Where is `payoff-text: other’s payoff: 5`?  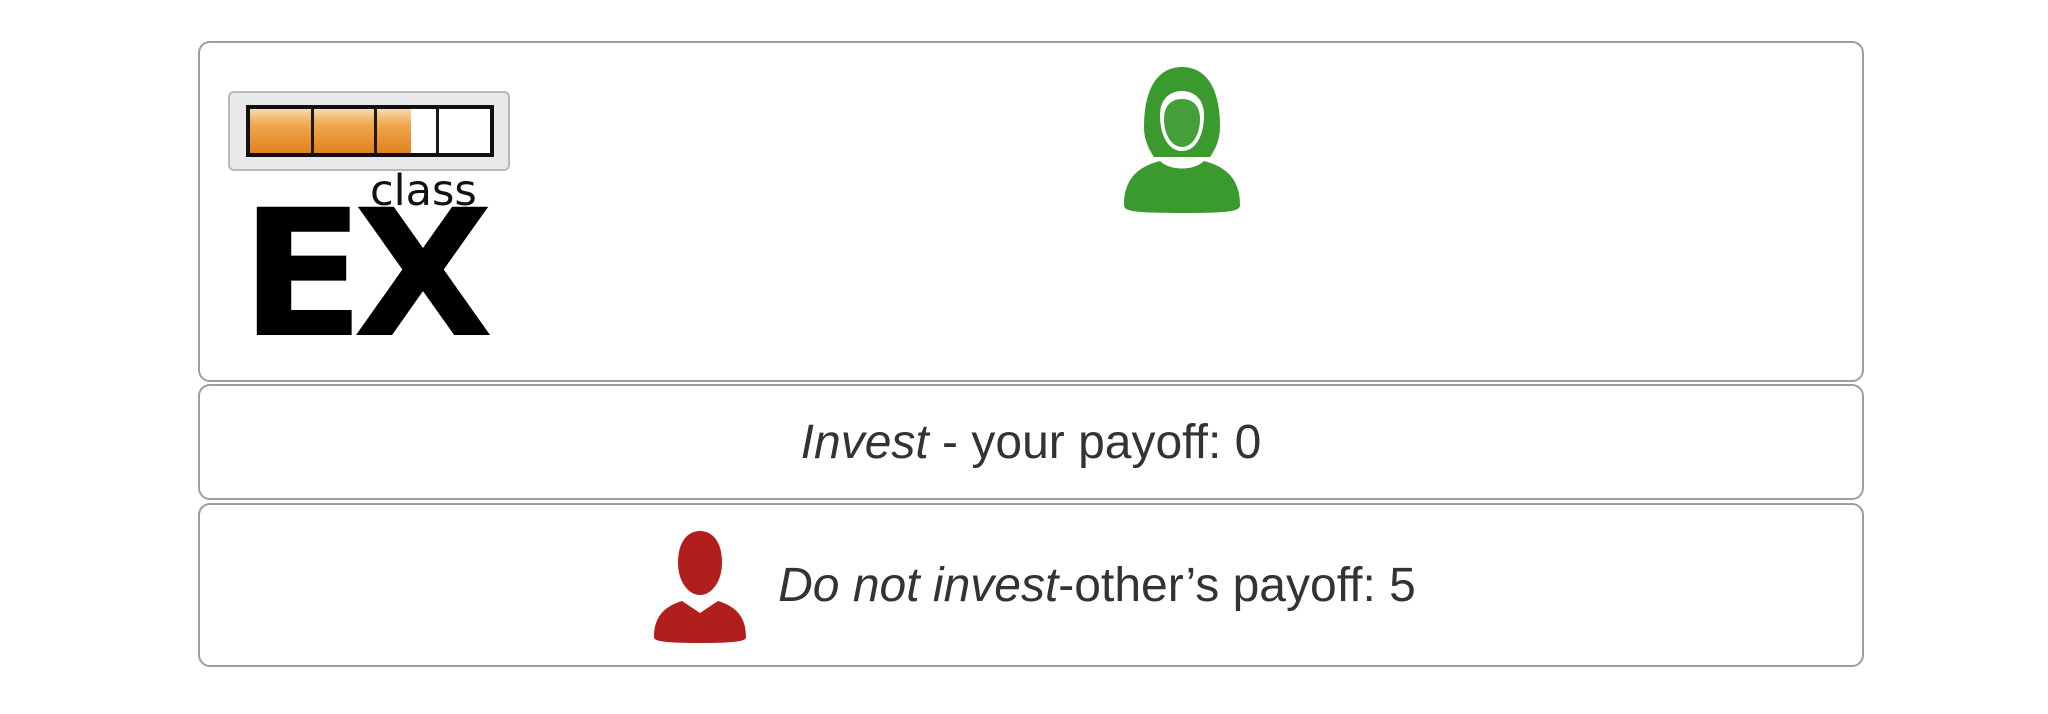 payoff-text: other’s payoff: 5 is located at coordinates (1245, 585).